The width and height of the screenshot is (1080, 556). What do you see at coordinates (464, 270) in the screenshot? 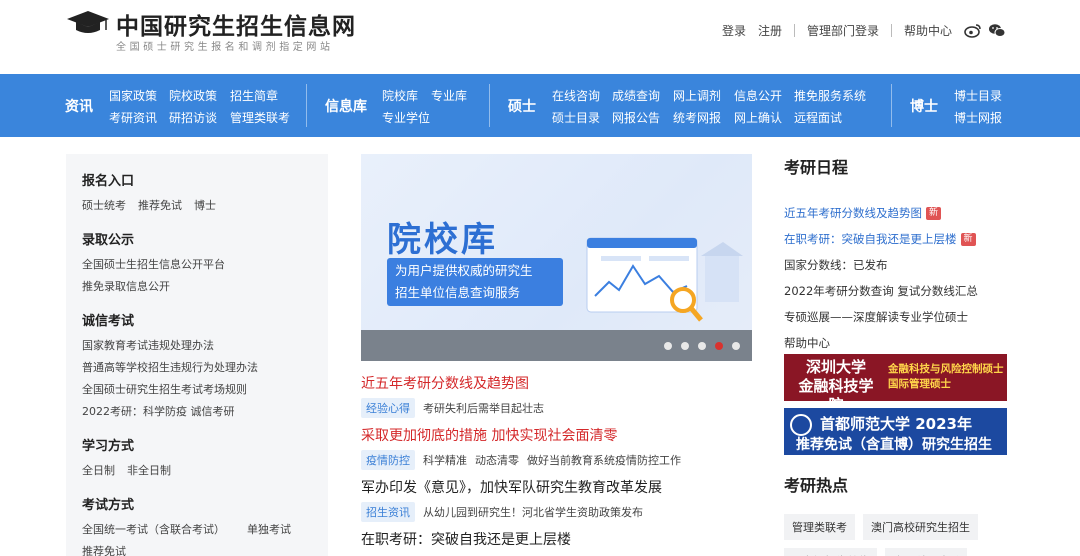
I see `banner-line: 为用户提供权威的研究生` at bounding box center [464, 270].